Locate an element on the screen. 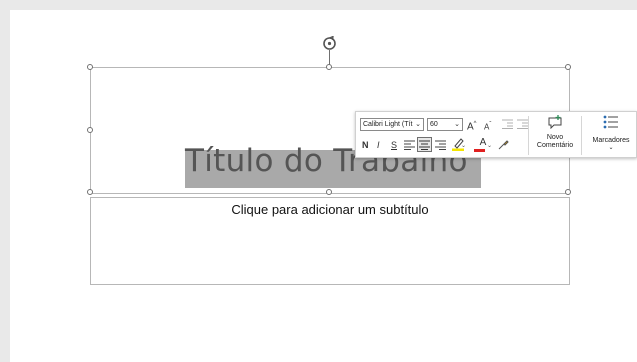 The width and height of the screenshot is (637, 362). bold-button: N is located at coordinates (365, 145).